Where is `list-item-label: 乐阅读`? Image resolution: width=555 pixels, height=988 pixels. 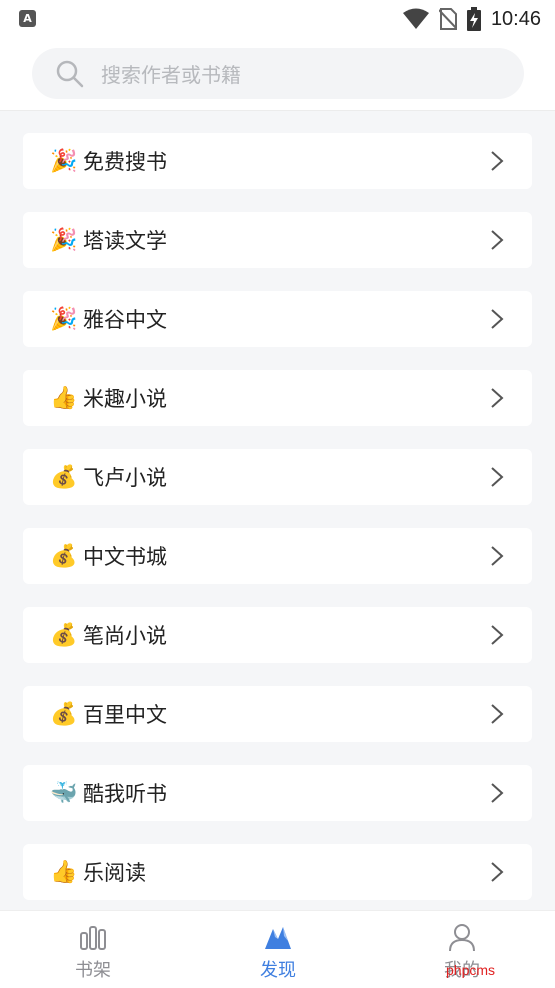 list-item-label: 乐阅读 is located at coordinates (114, 873).